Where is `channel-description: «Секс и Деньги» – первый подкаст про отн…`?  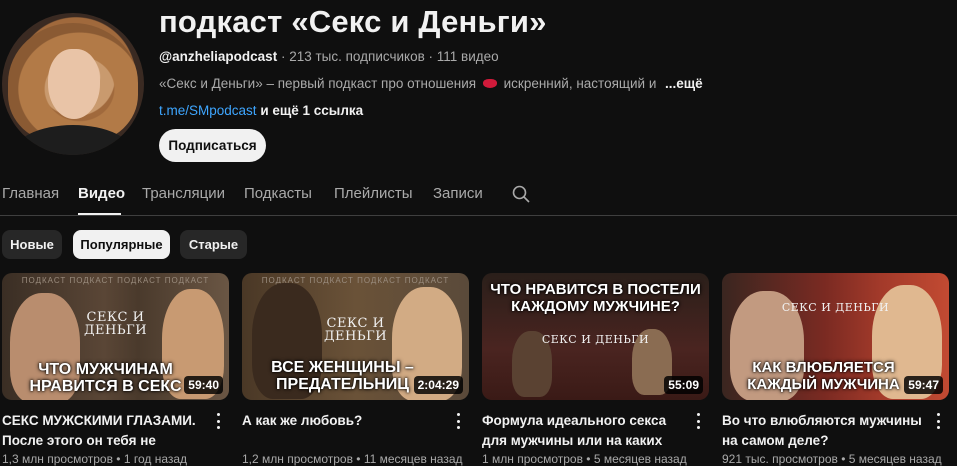
channel-description: «Секс и Деньги» – первый подкаст про отн… is located at coordinates (407, 83).